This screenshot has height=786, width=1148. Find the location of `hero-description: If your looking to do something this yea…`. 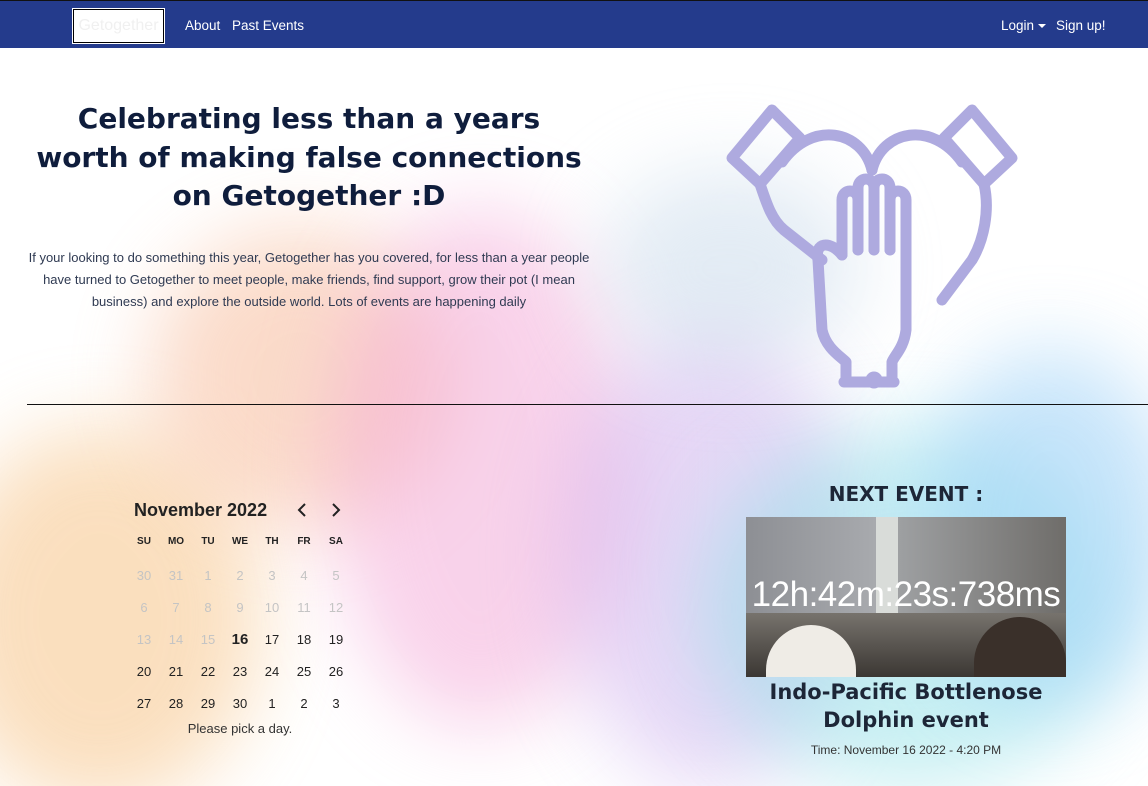

hero-description: If your looking to do something this yea… is located at coordinates (309, 279).